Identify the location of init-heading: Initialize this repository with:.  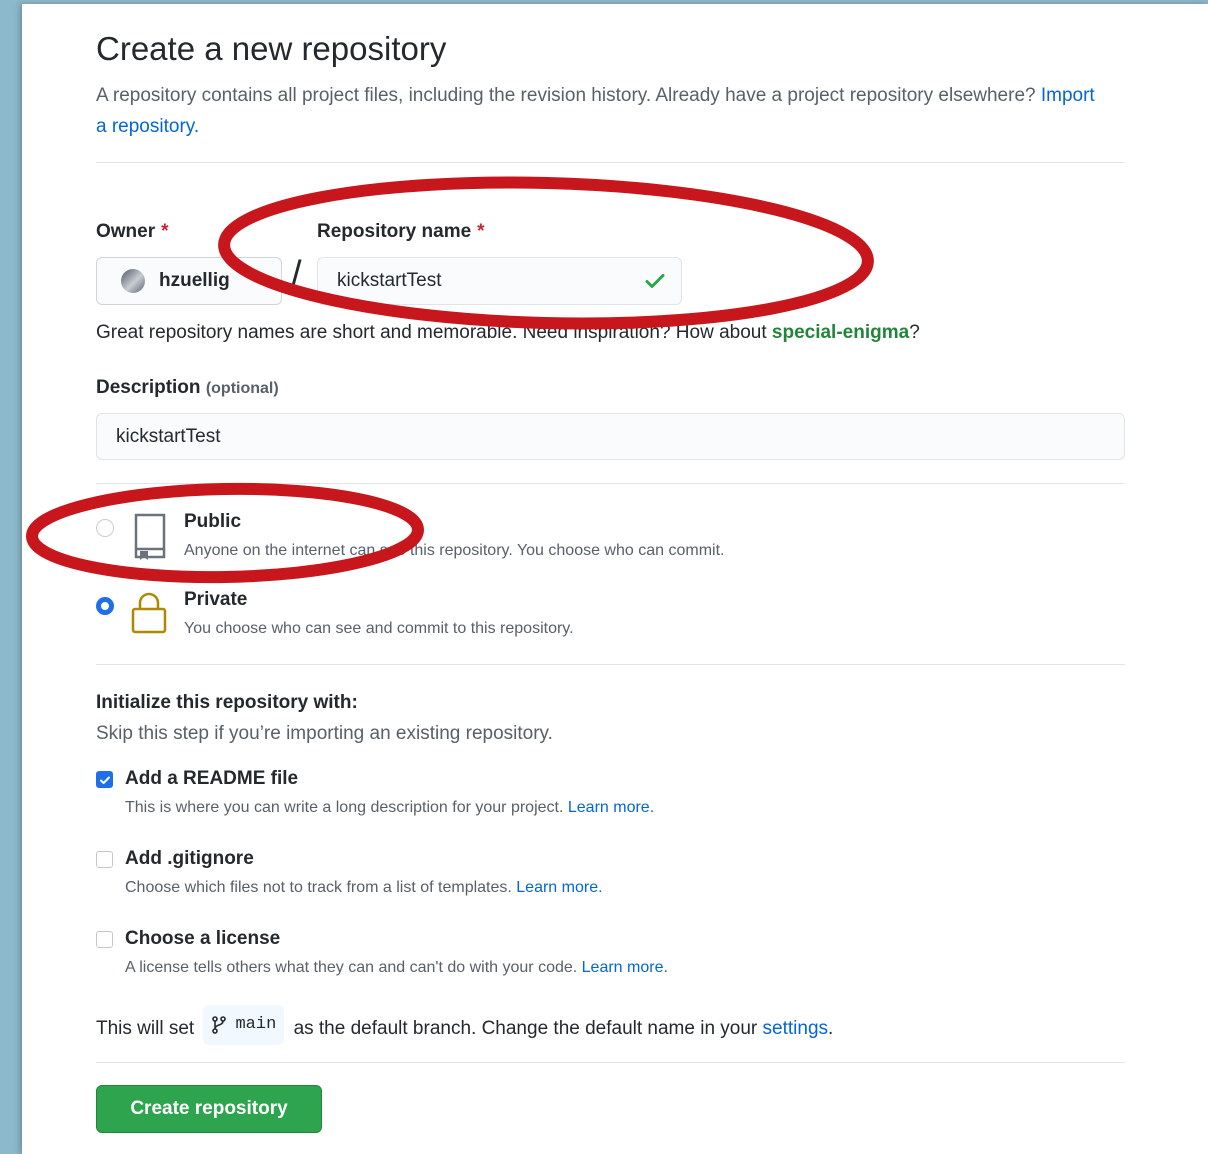
(227, 702).